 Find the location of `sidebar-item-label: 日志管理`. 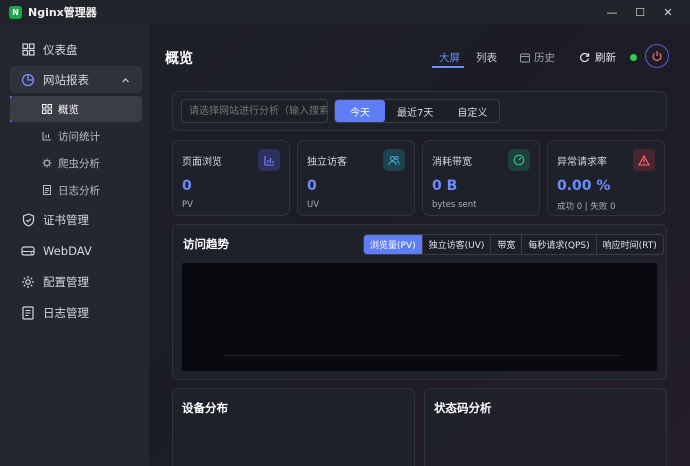

sidebar-item-label: 日志管理 is located at coordinates (66, 312).